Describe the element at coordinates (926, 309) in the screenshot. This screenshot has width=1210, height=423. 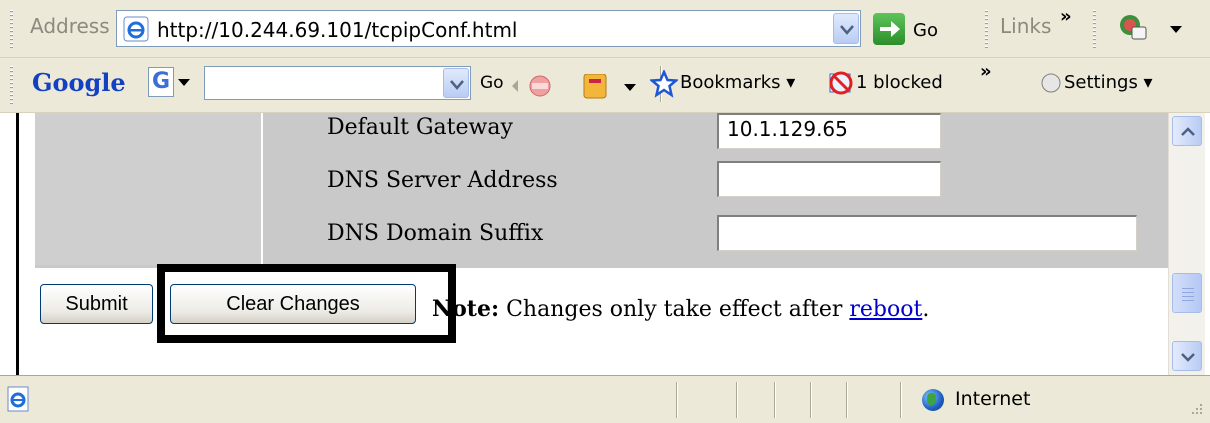
I see `note-end: .` at that location.